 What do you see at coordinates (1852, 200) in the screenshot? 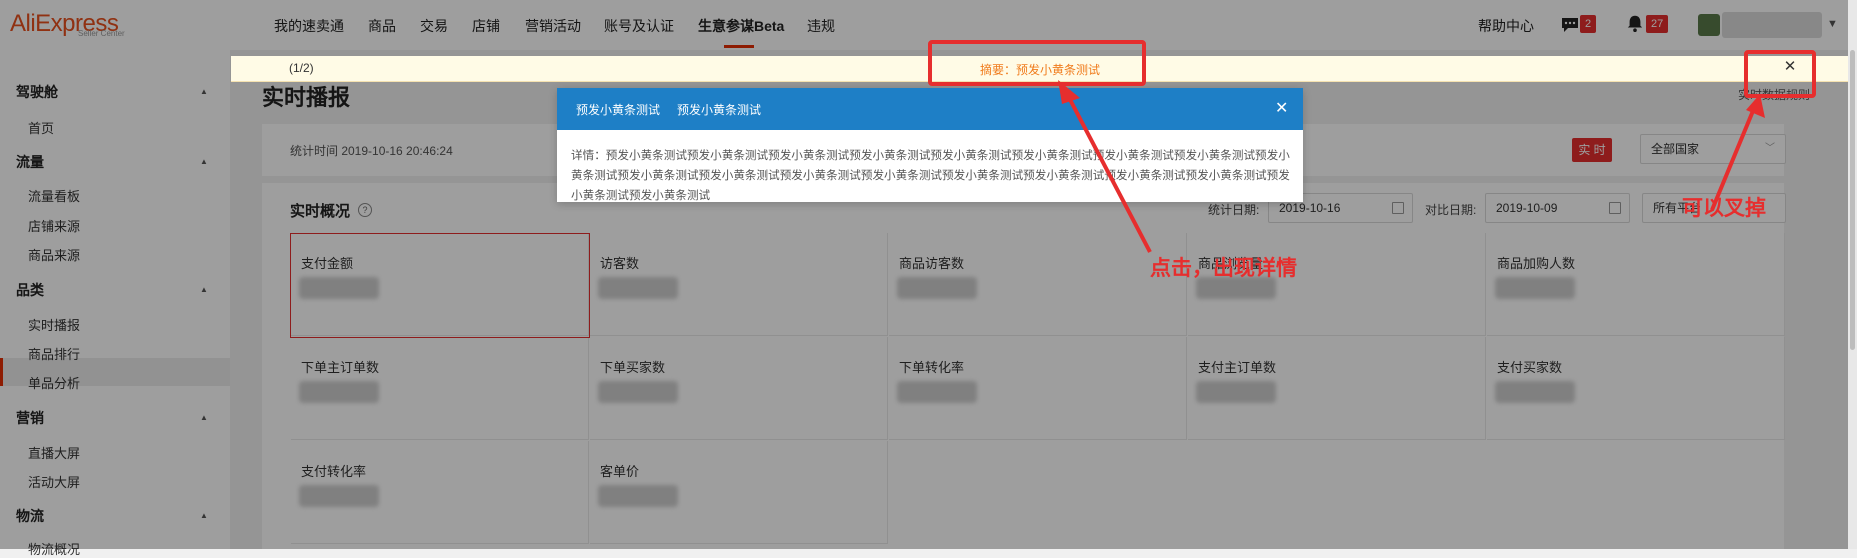
I see `scrollbar-thumb` at bounding box center [1852, 200].